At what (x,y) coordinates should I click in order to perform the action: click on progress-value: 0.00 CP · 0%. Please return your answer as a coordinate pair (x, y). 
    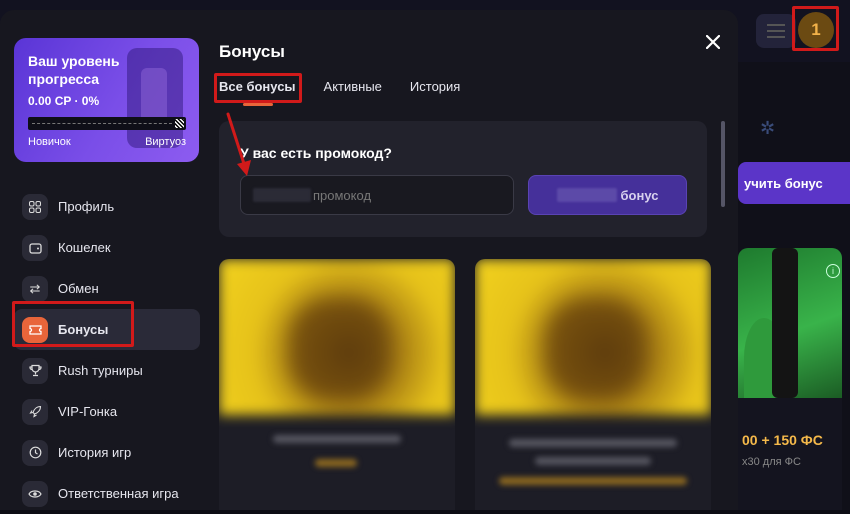
    Looking at the image, I should click on (63, 101).